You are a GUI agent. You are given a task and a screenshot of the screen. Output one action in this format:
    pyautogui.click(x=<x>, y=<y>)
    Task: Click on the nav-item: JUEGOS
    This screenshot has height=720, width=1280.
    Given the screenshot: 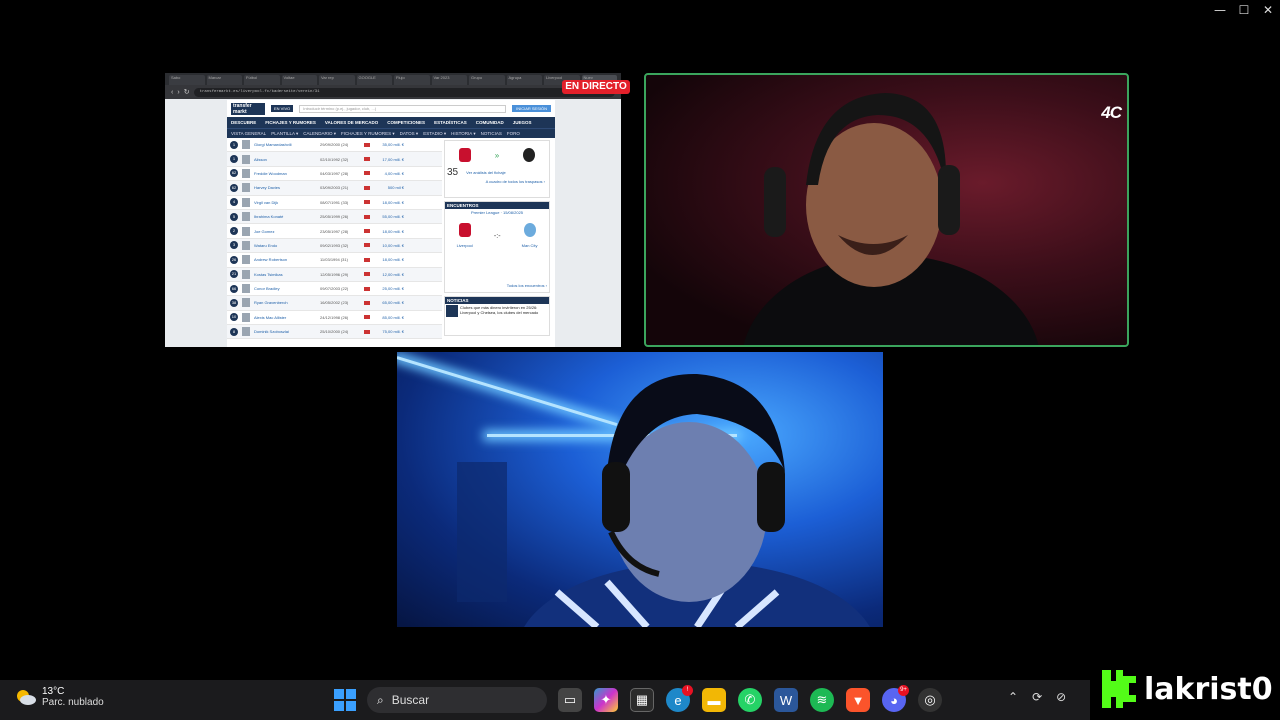 What is the action you would take?
    pyautogui.click(x=522, y=122)
    